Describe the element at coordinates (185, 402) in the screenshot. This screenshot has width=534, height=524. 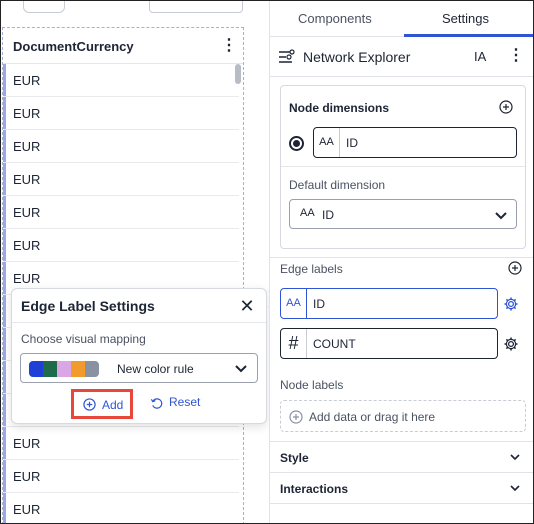
I see `reset-label: Reset` at that location.